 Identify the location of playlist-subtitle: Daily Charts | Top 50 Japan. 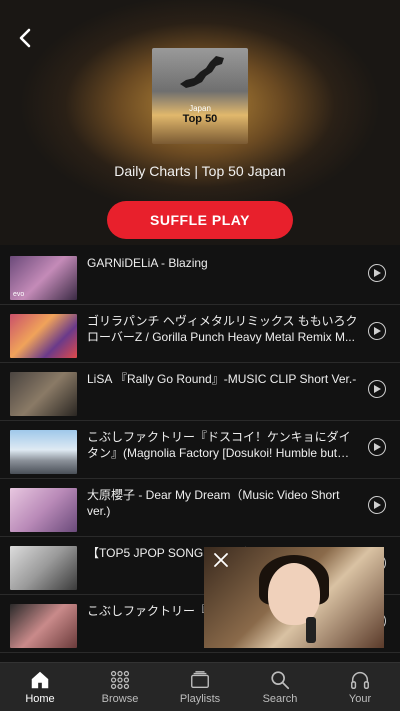
(200, 171).